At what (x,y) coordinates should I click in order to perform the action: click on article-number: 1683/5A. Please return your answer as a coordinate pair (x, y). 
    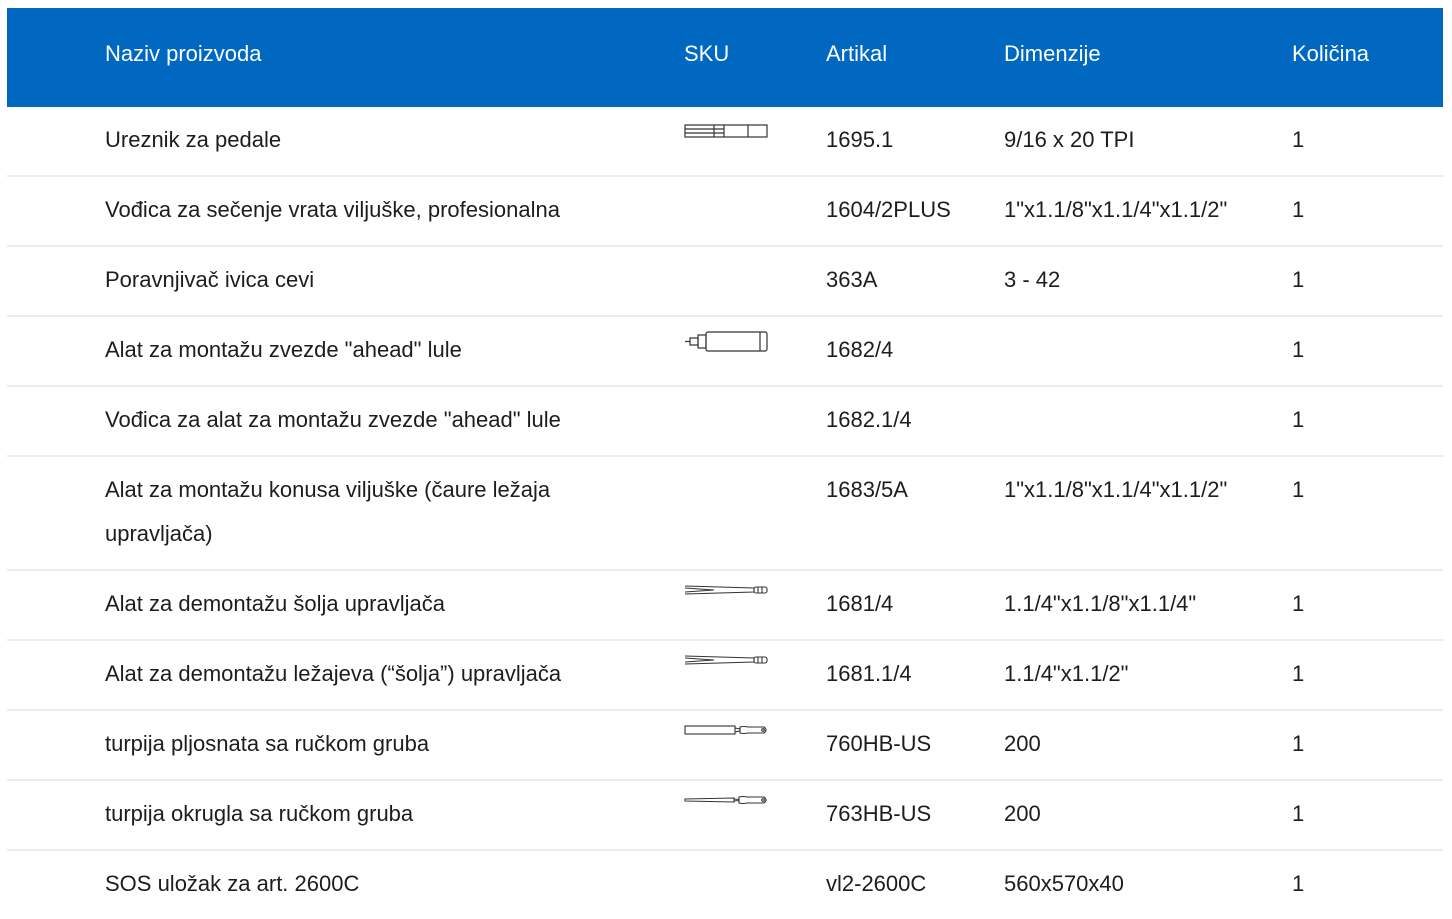
    Looking at the image, I should click on (867, 489).